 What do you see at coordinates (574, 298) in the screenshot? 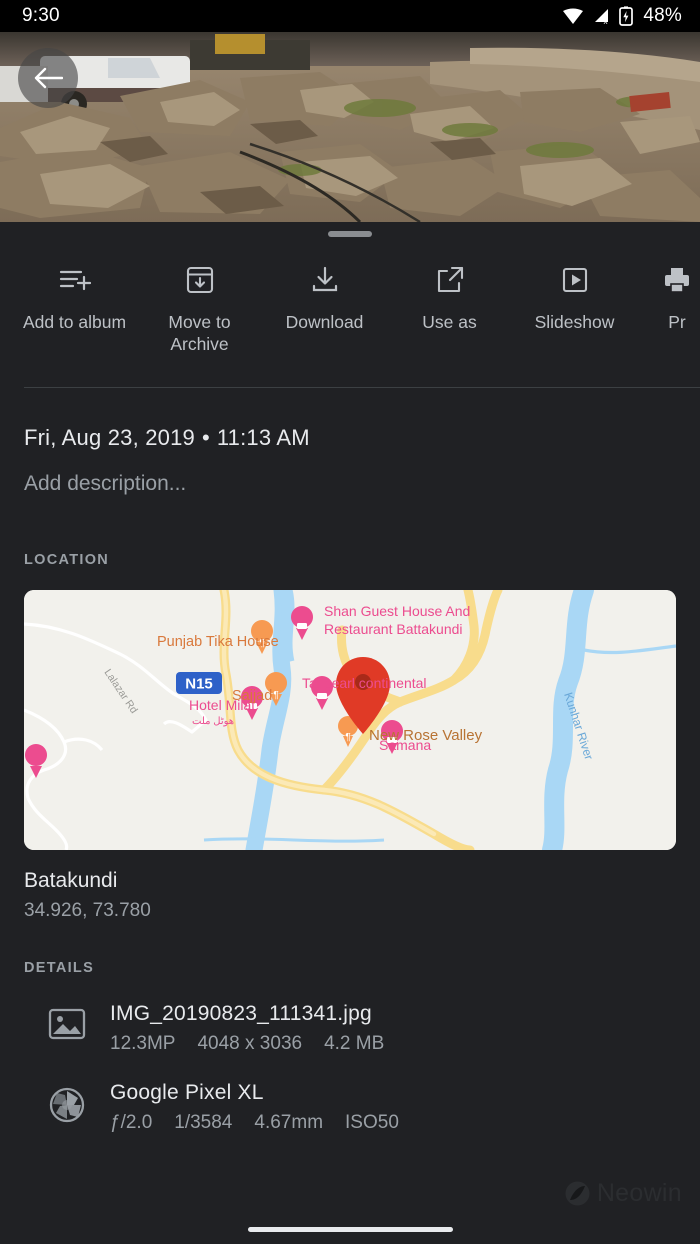
I see `action-slideshow: Slideshow` at bounding box center [574, 298].